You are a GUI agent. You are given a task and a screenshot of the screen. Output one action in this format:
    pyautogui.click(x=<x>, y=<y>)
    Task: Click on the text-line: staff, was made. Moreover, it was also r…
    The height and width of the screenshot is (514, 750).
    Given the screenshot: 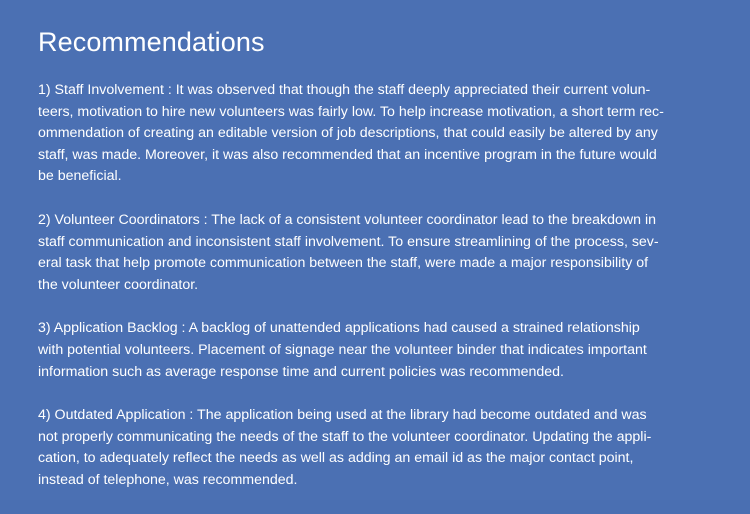 What is the action you would take?
    pyautogui.click(x=347, y=154)
    